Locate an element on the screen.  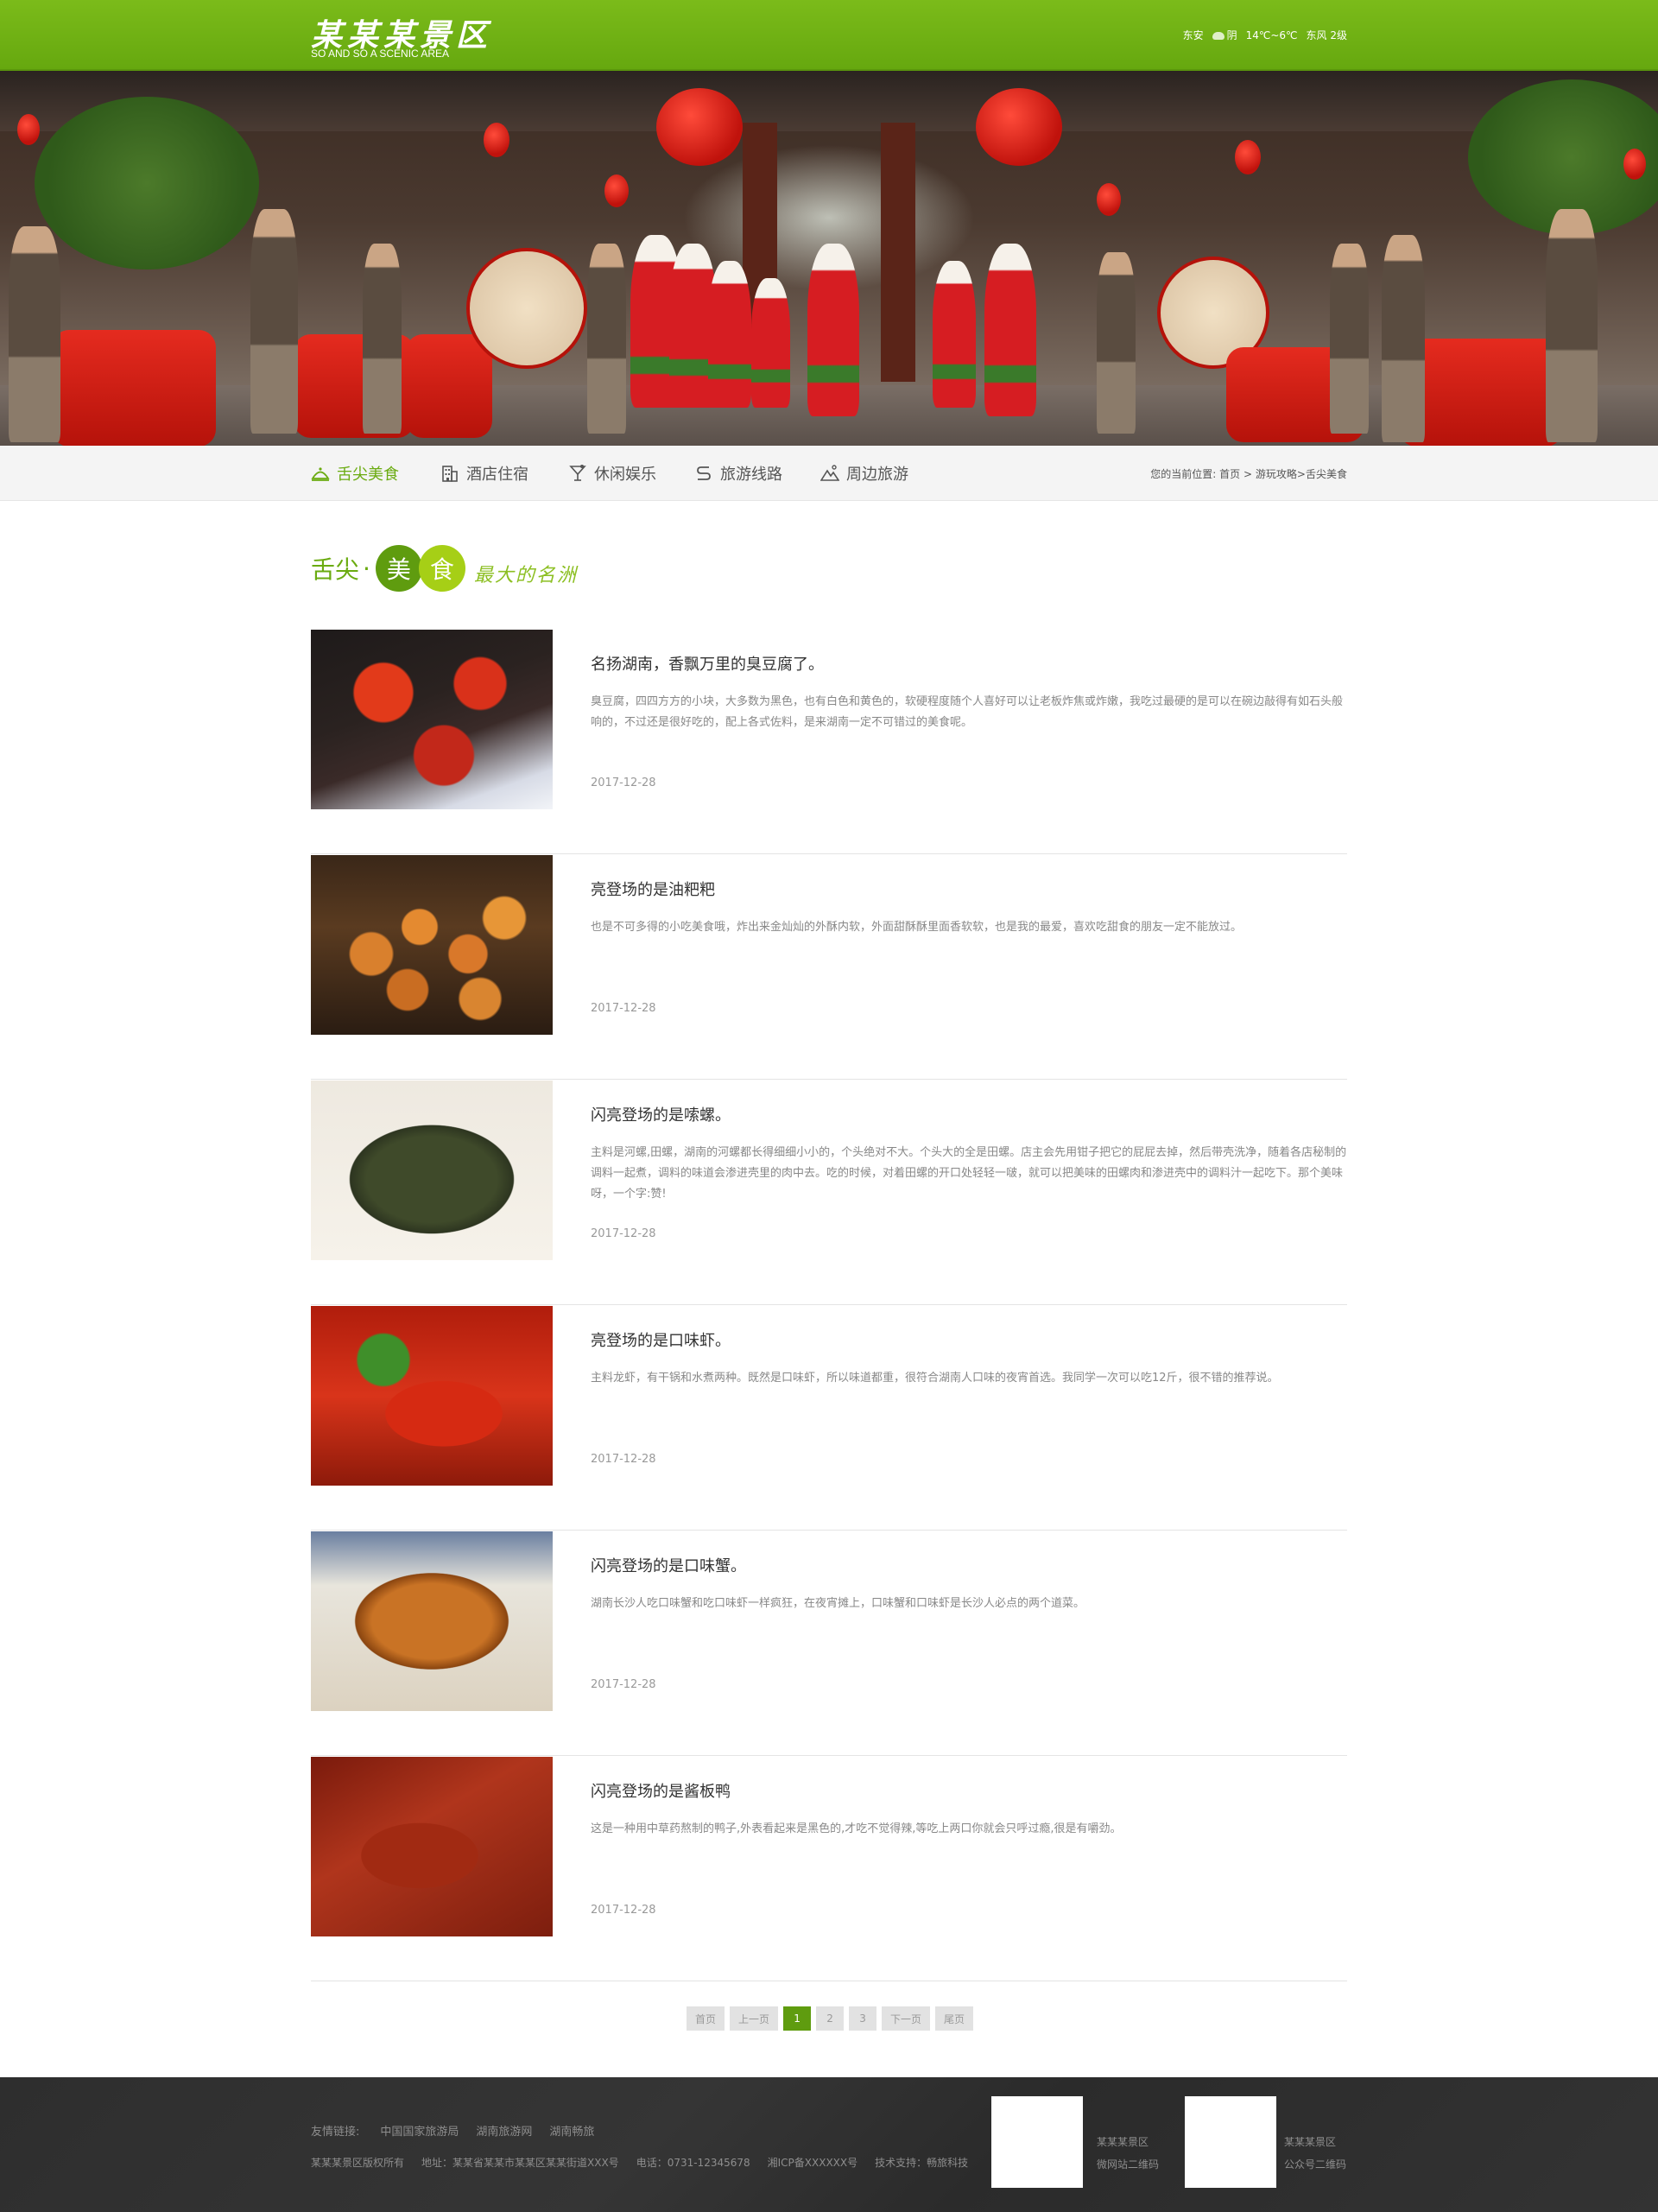
friend-link: 湖南畅旅 is located at coordinates (571, 2130).